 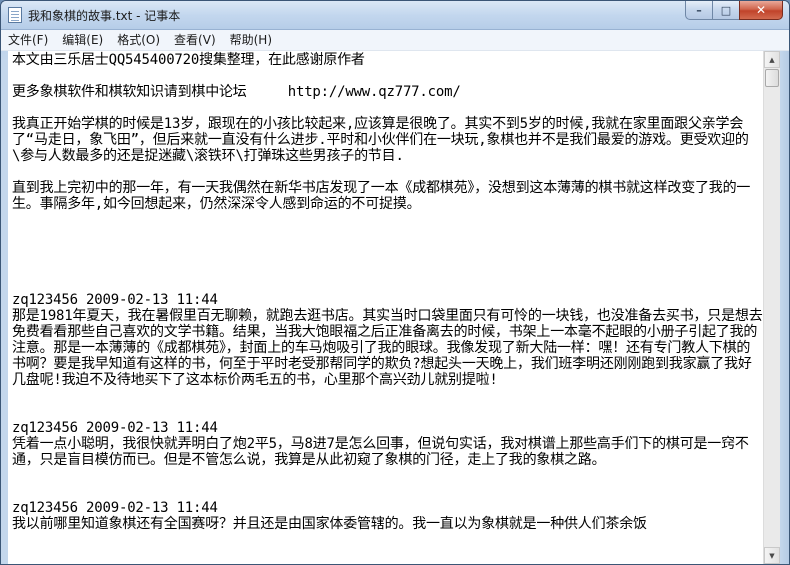 What do you see at coordinates (195, 40) in the screenshot?
I see `menu-view: 查看(V)` at bounding box center [195, 40].